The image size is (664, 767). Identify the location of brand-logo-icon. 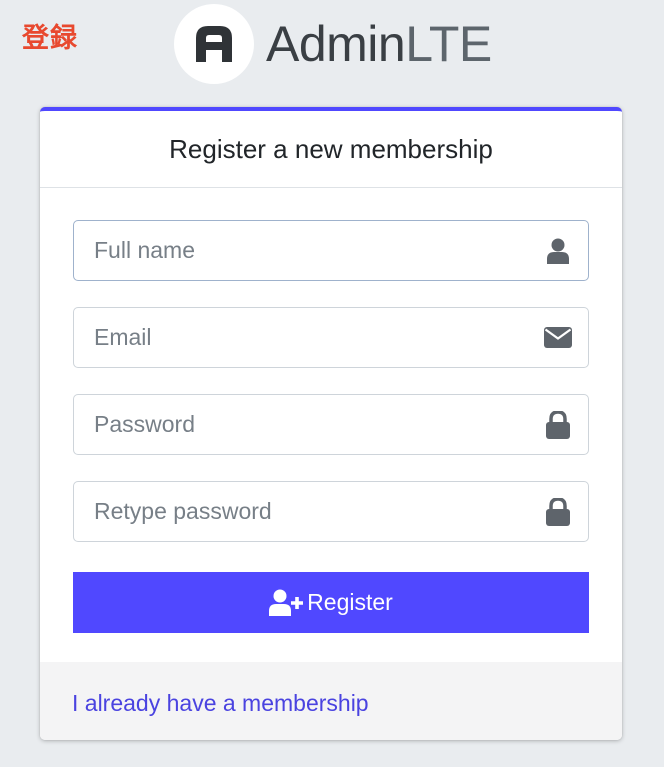
(214, 44).